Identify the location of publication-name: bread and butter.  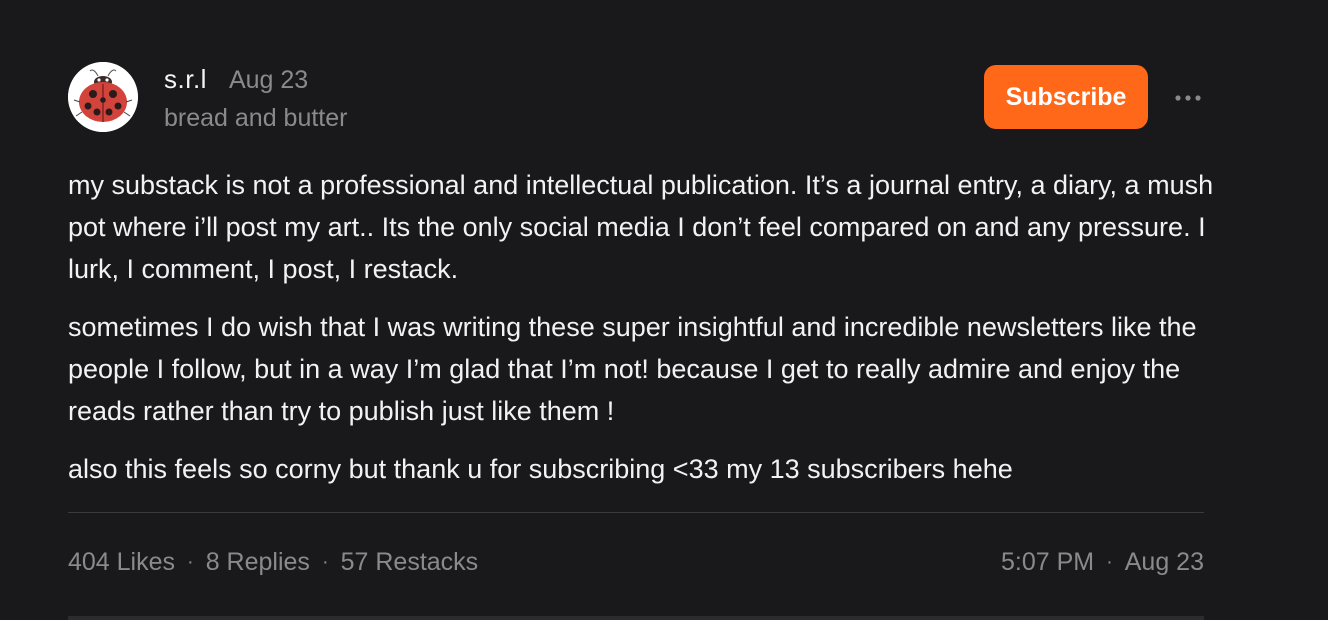
(255, 118).